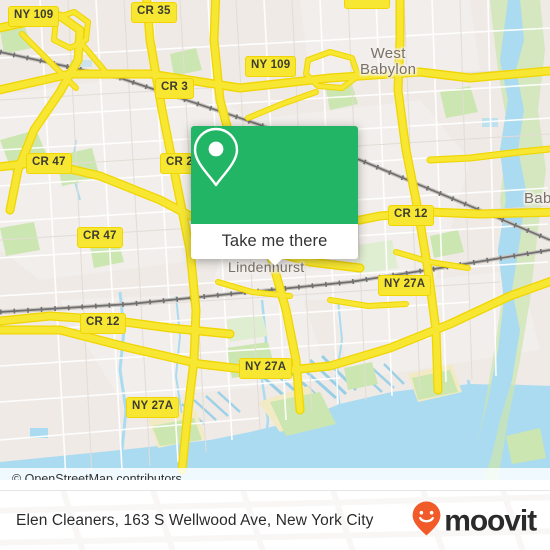  I want to click on osm-attribution-text: © OpenStreetMap contributors, so click(97, 476).